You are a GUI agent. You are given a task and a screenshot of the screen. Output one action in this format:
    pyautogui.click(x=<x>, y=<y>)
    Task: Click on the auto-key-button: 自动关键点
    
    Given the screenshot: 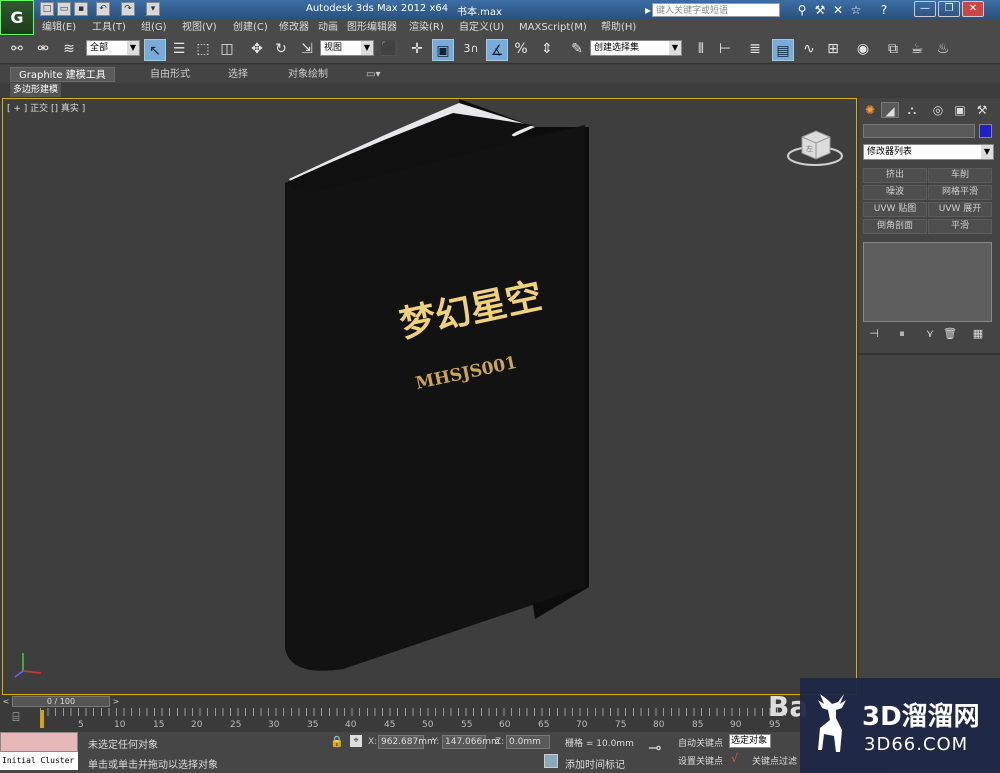 What is the action you would take?
    pyautogui.click(x=700, y=742)
    